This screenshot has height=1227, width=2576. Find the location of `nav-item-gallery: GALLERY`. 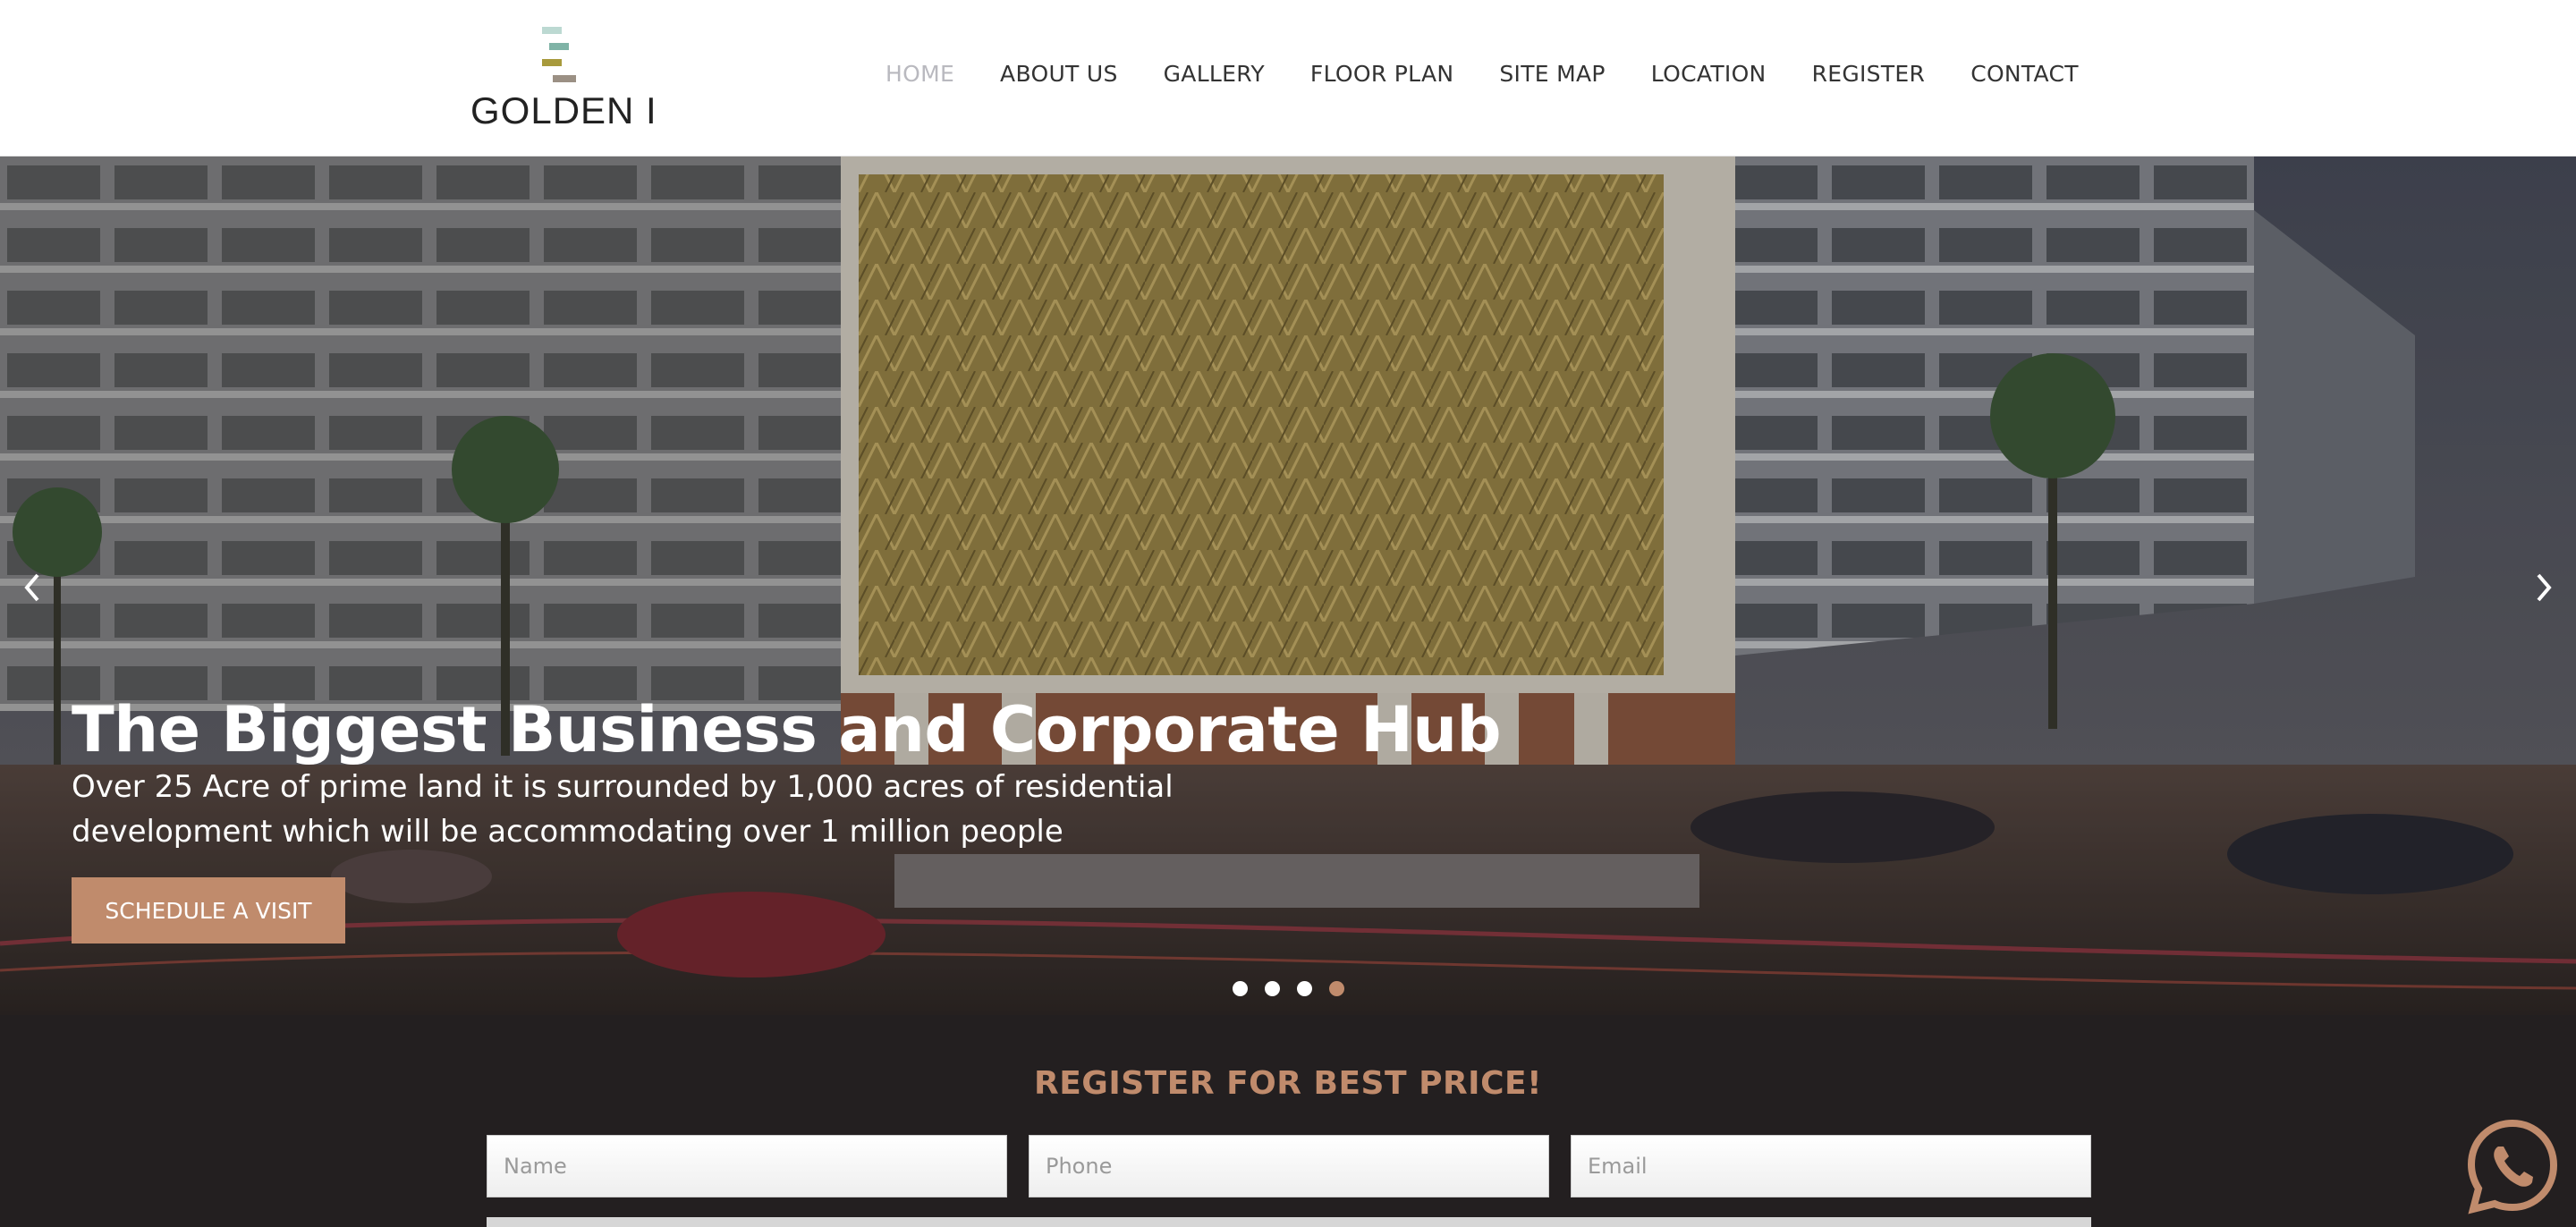

nav-item-gallery: GALLERY is located at coordinates (1214, 74).